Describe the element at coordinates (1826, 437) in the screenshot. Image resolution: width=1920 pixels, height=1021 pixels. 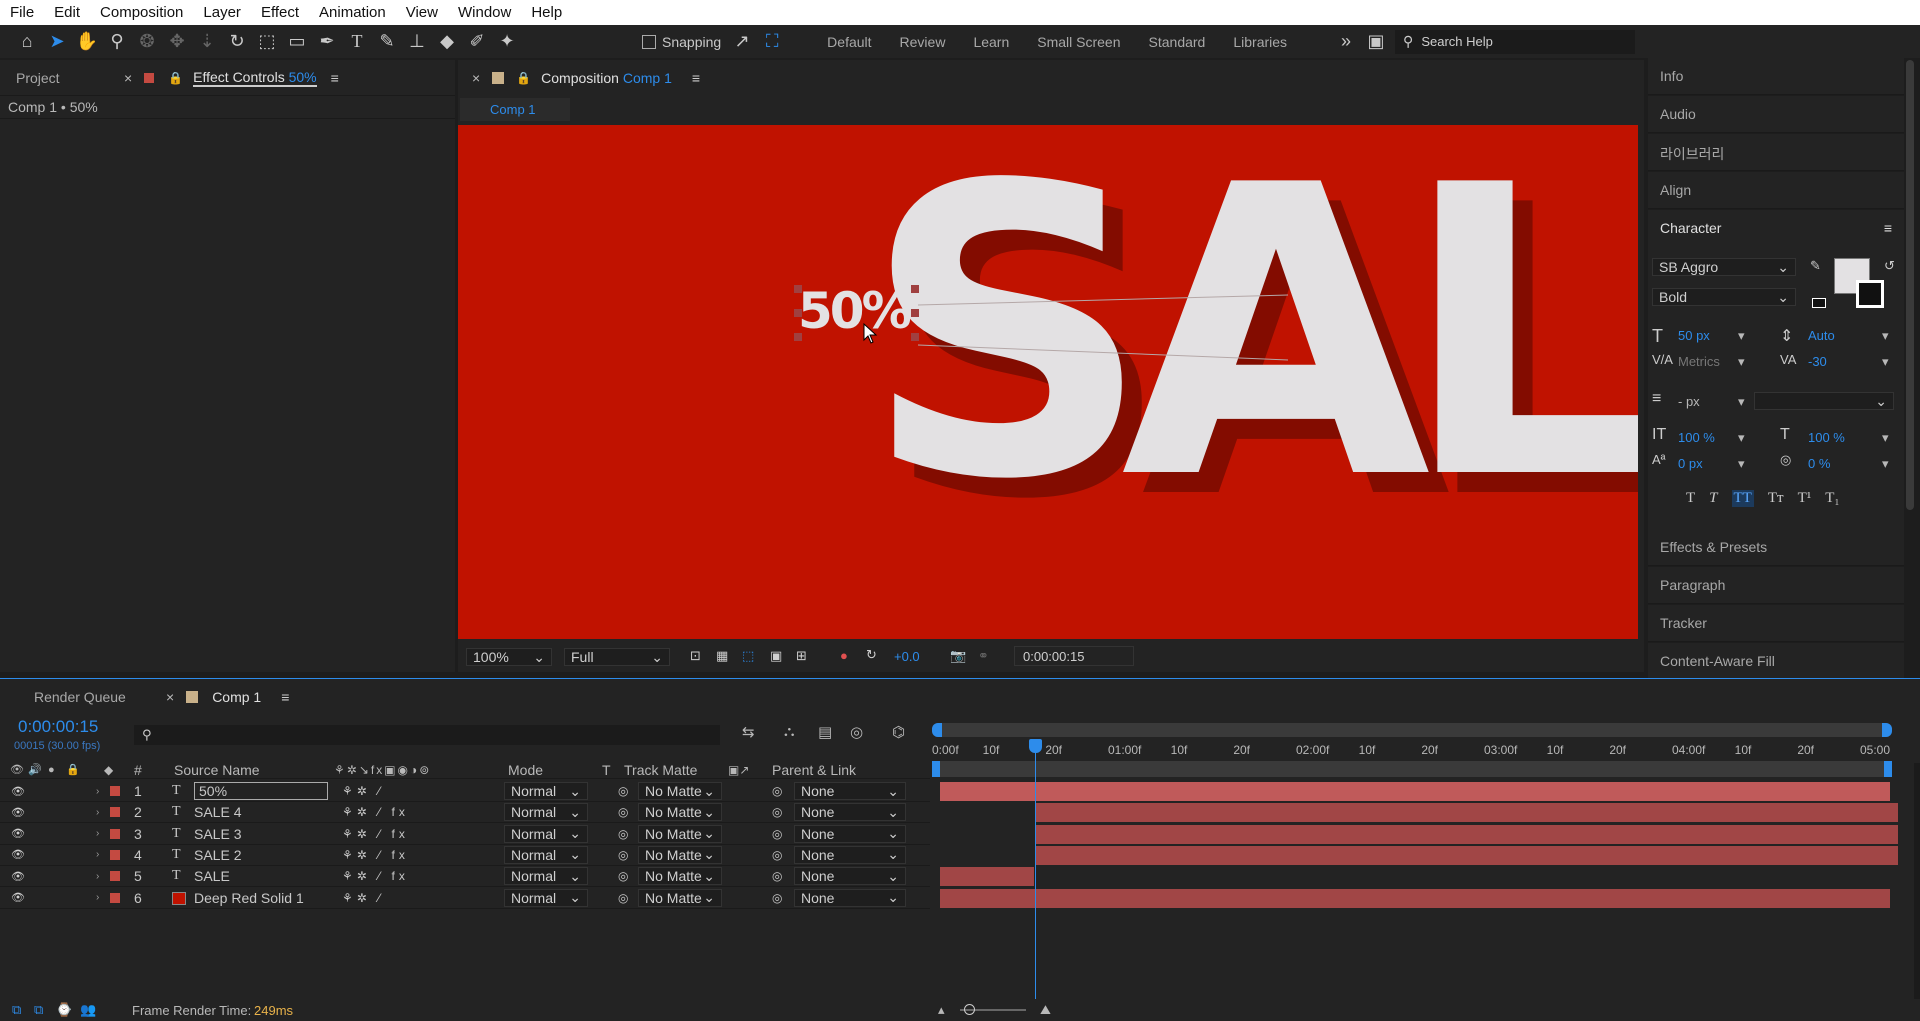
I see `horizontal-scale-value: 100 %` at that location.